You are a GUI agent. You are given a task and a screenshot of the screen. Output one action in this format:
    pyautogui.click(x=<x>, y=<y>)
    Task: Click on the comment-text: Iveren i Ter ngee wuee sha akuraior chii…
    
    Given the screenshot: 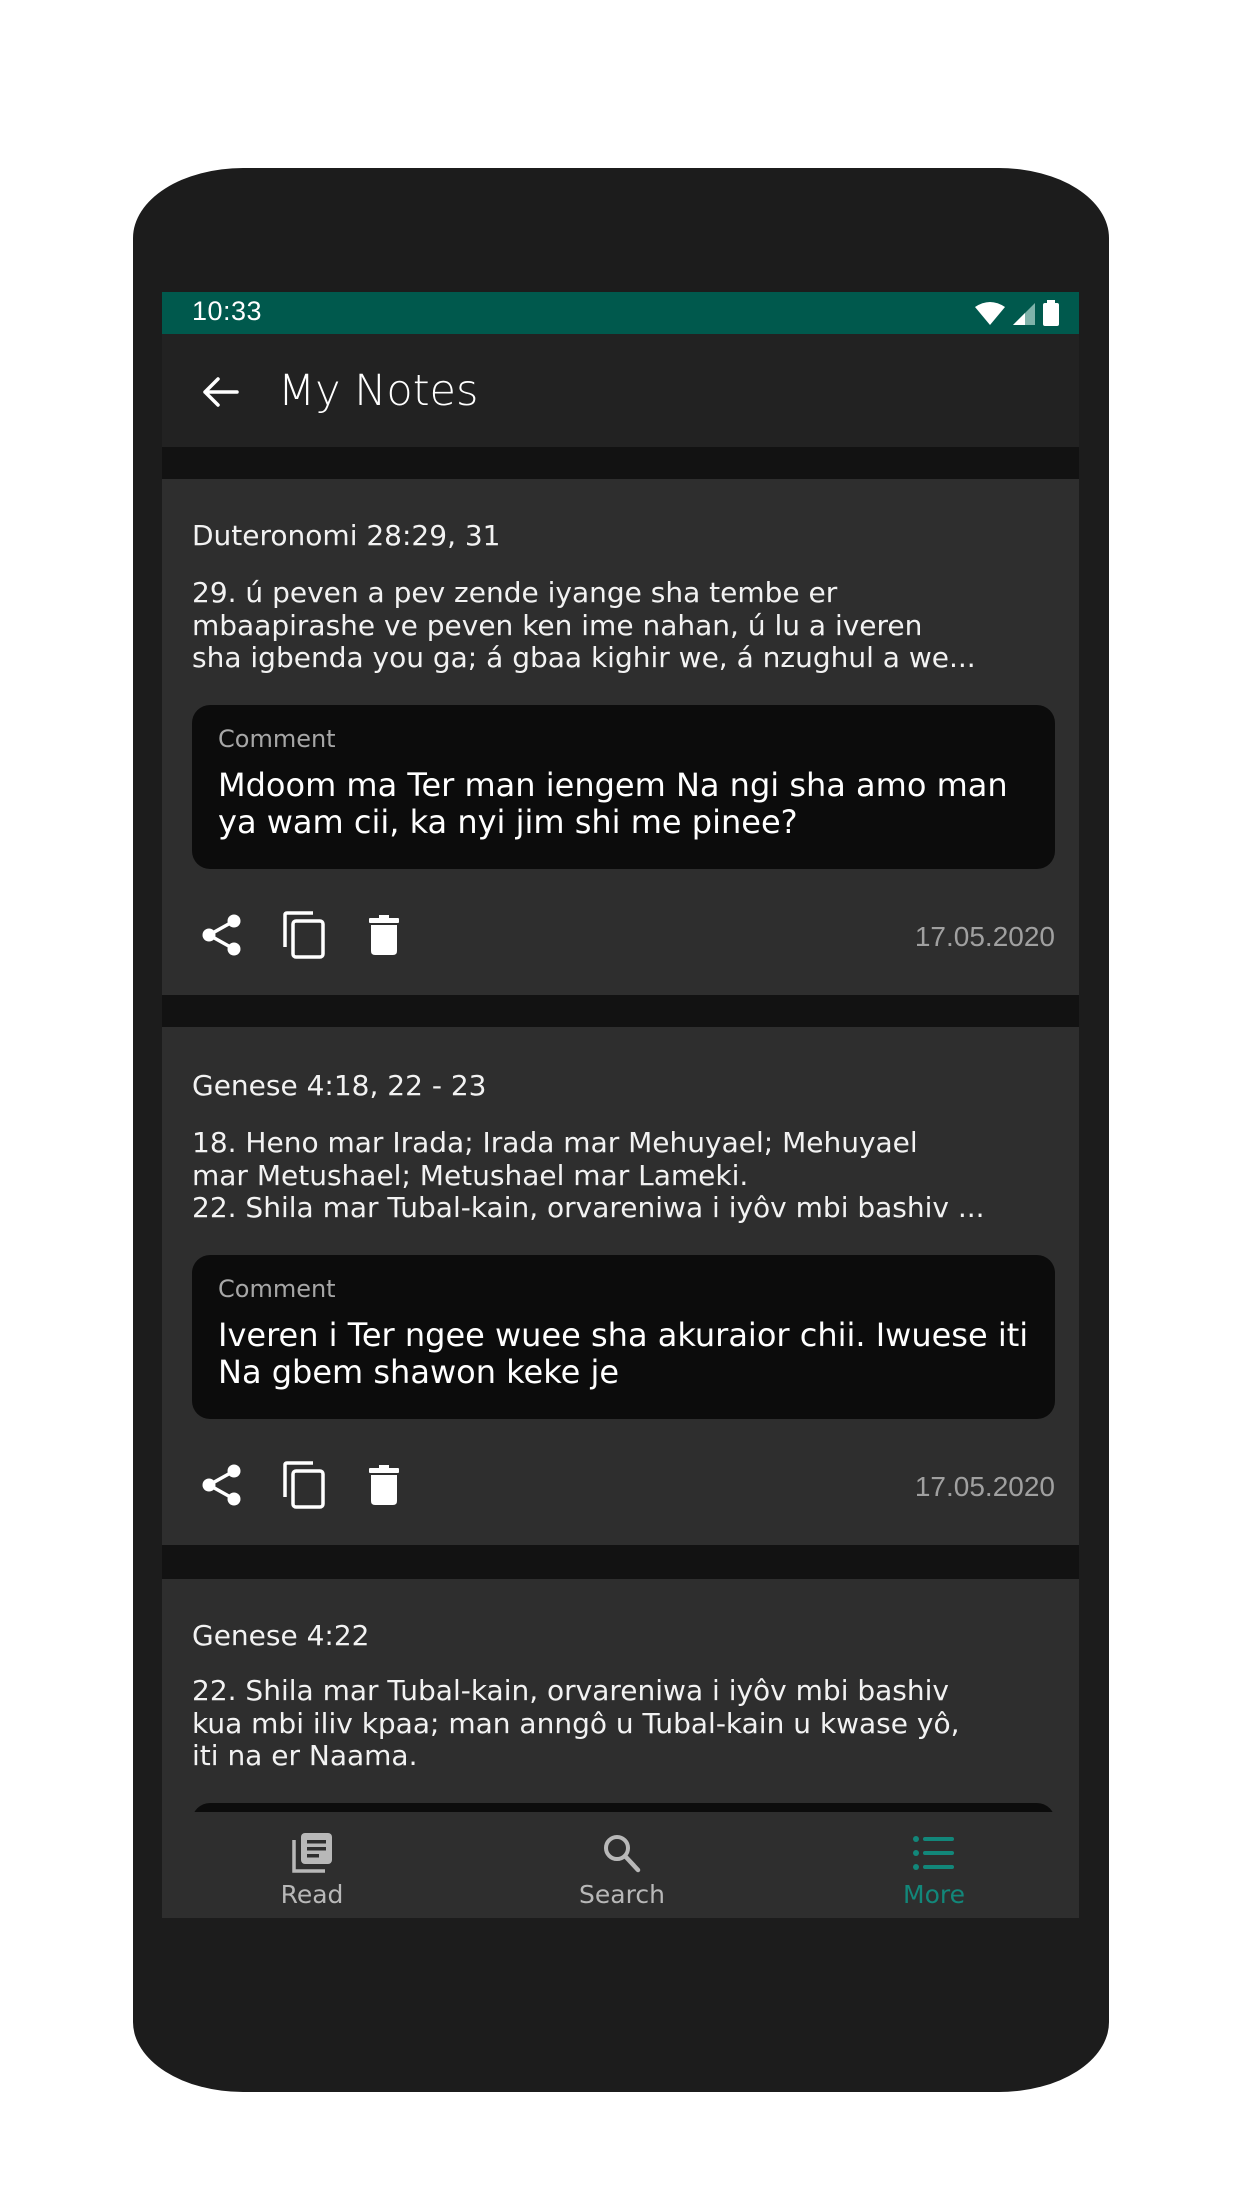 What is the action you would take?
    pyautogui.click(x=623, y=1353)
    